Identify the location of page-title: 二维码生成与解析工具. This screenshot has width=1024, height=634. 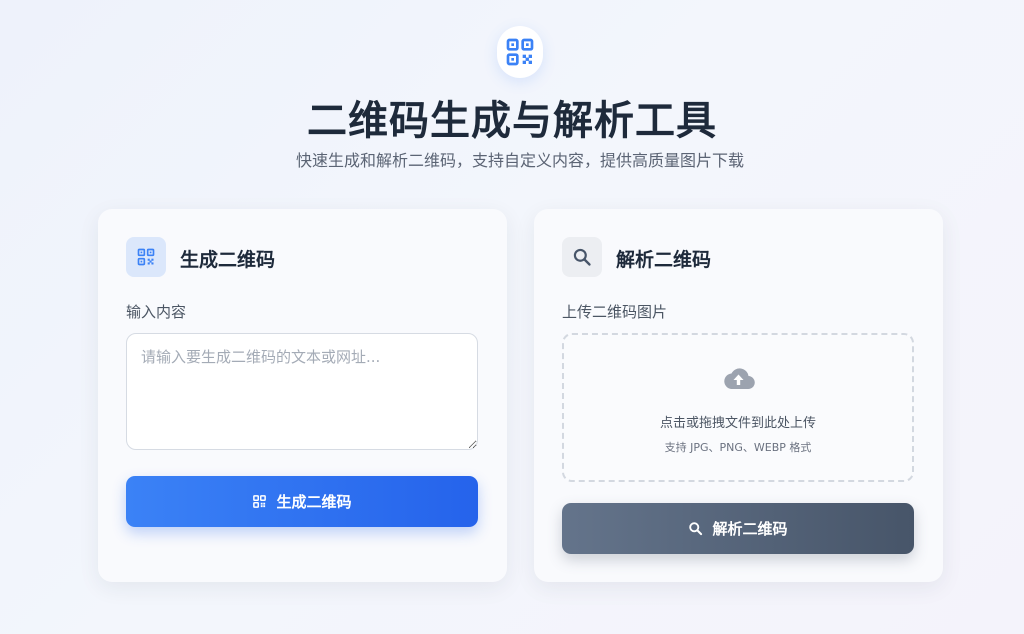
(512, 121).